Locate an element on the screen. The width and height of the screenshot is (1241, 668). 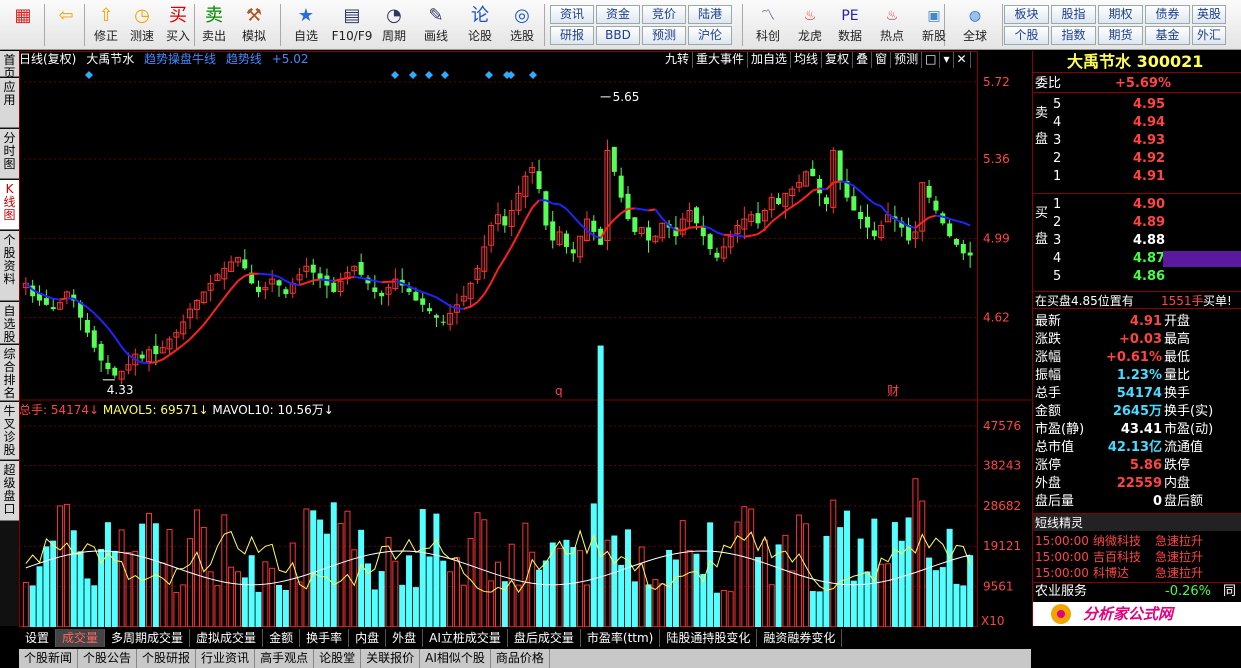
stock-tab-7: AI相似个股 is located at coordinates (455, 658).